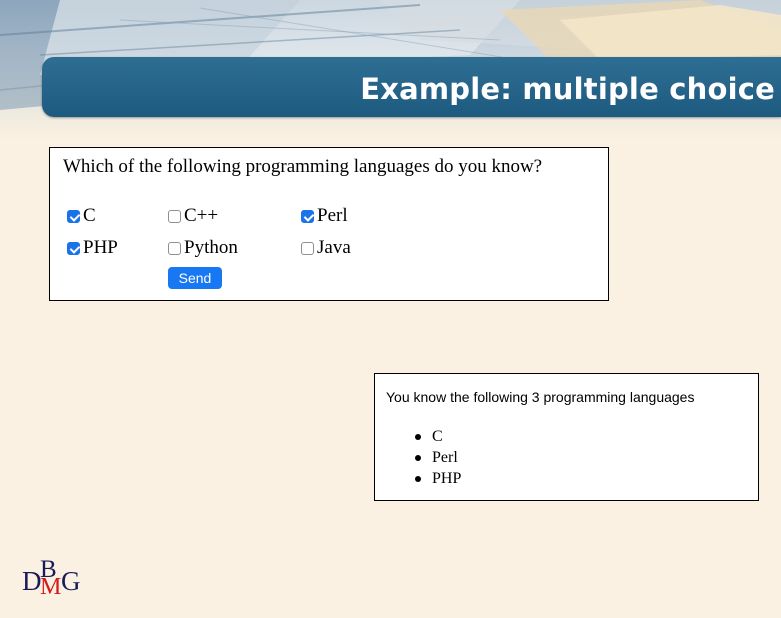 The height and width of the screenshot is (618, 781). I want to click on send-button: Send, so click(195, 278).